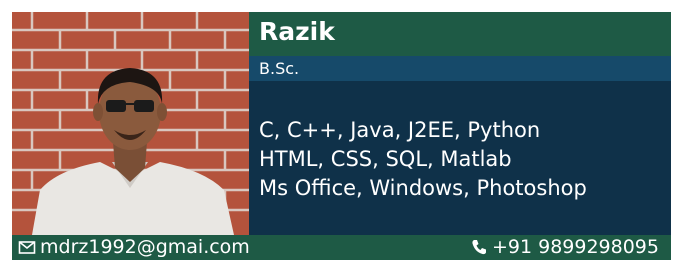  Describe the element at coordinates (479, 247) in the screenshot. I see `phone-icon` at that location.